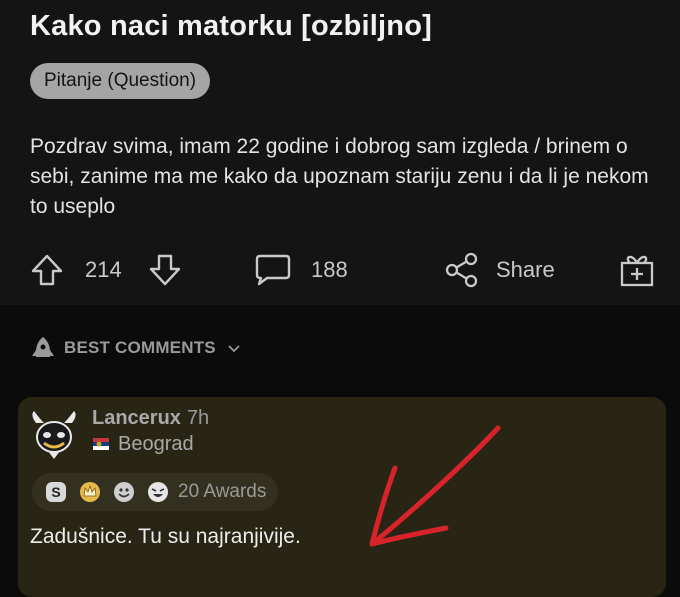 The height and width of the screenshot is (597, 680). I want to click on share-icon, so click(461, 270).